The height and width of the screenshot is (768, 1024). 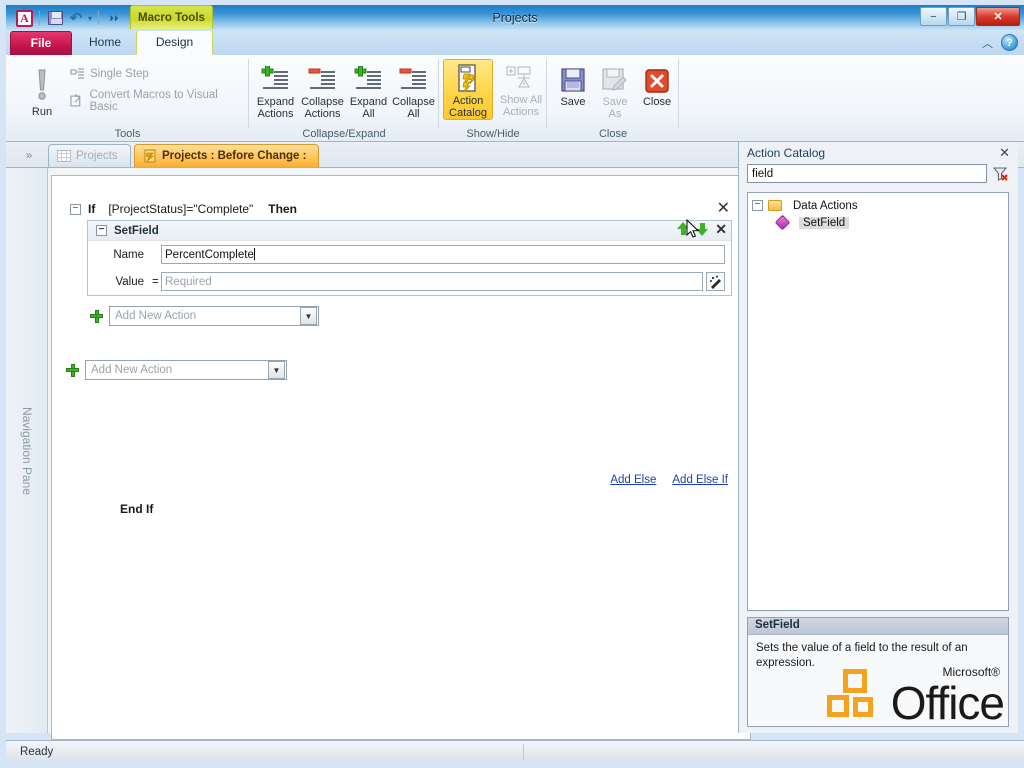 I want to click on action-catalog-label-2: Catalog, so click(x=468, y=113).